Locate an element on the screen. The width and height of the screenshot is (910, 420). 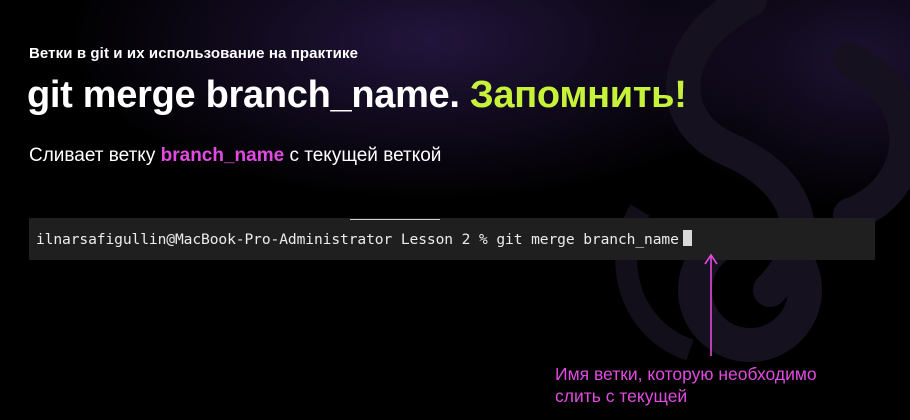
title-accent: Запомнить! is located at coordinates (578, 95).